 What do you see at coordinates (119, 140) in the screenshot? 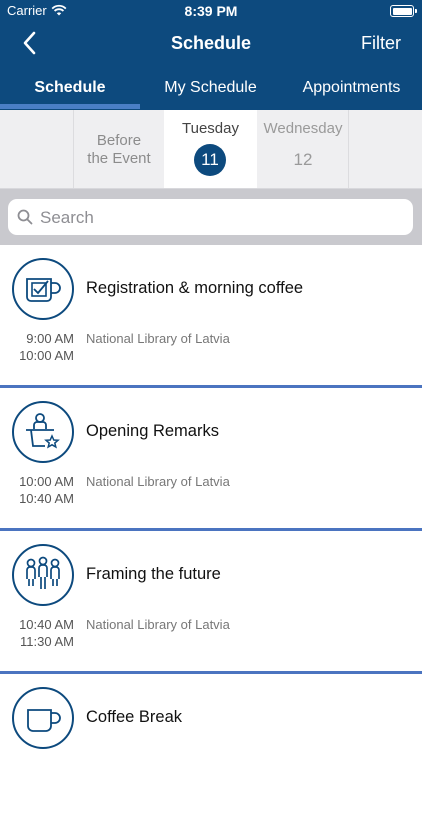
I see `day-before-label-line1: Before` at bounding box center [119, 140].